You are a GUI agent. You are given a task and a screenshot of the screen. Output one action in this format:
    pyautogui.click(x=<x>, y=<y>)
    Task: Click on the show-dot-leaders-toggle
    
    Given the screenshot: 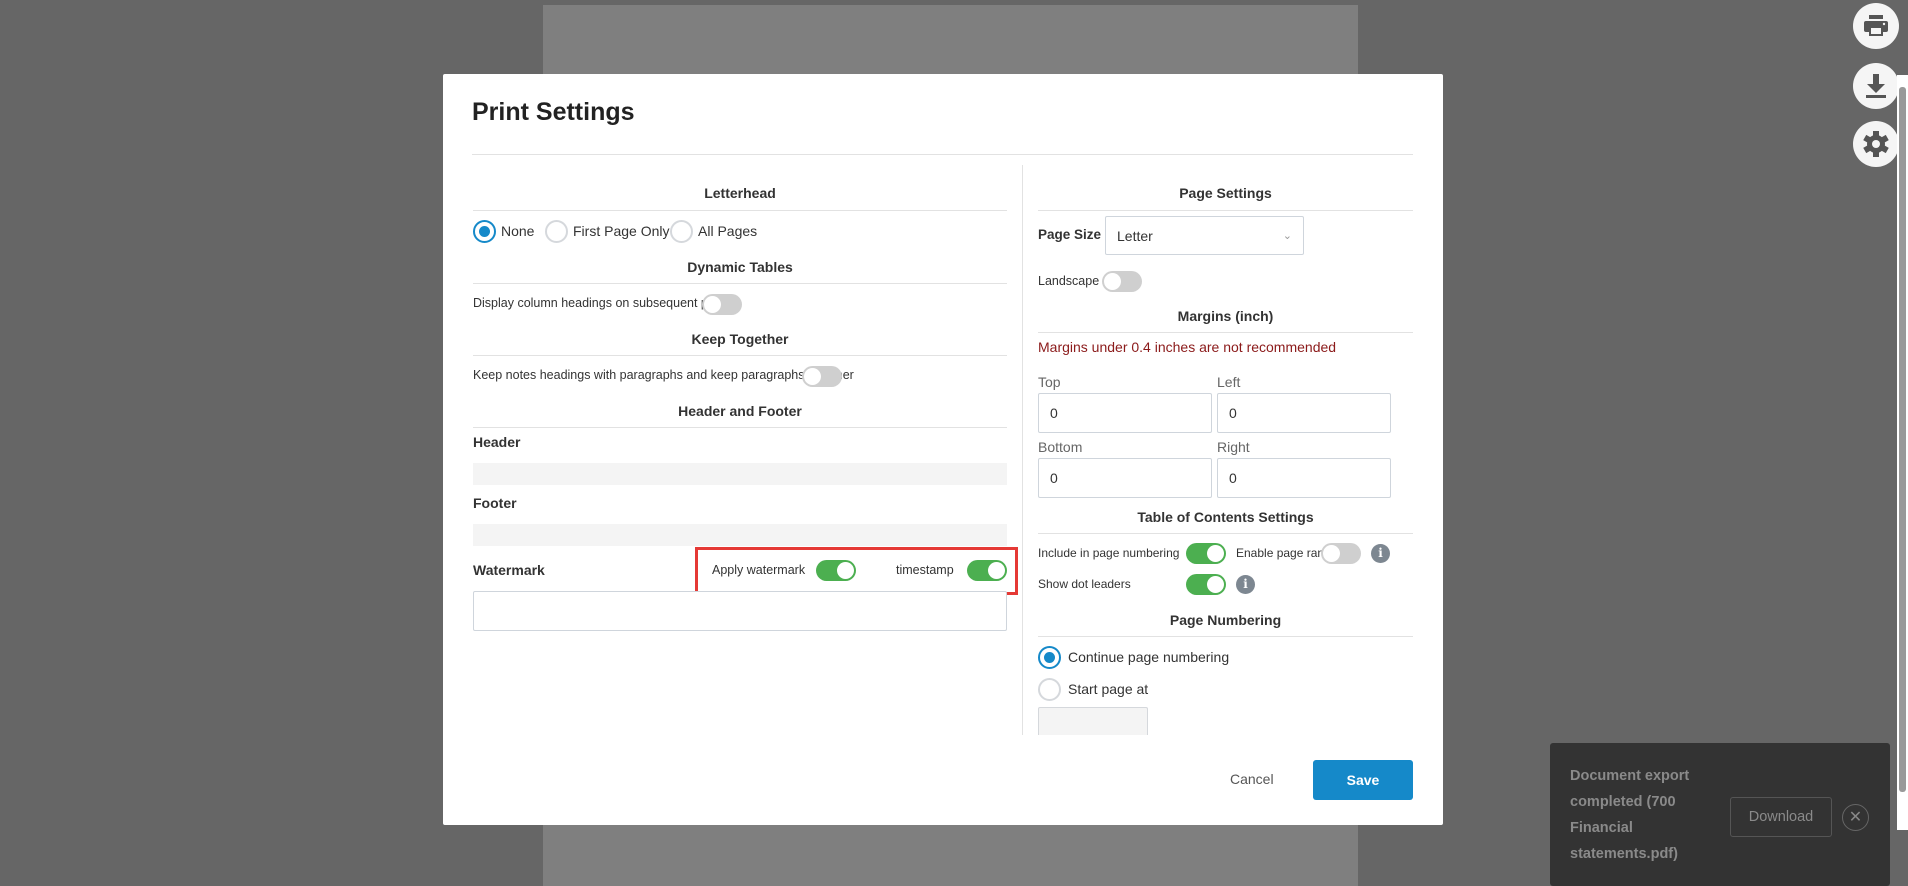 What is the action you would take?
    pyautogui.click(x=1206, y=584)
    